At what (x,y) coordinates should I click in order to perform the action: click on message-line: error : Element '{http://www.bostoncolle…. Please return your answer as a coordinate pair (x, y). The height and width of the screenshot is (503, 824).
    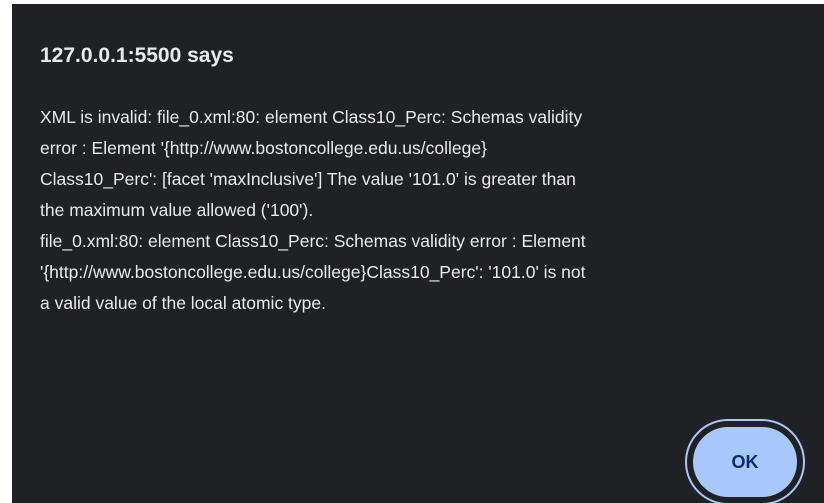
    Looking at the image, I should click on (263, 148).